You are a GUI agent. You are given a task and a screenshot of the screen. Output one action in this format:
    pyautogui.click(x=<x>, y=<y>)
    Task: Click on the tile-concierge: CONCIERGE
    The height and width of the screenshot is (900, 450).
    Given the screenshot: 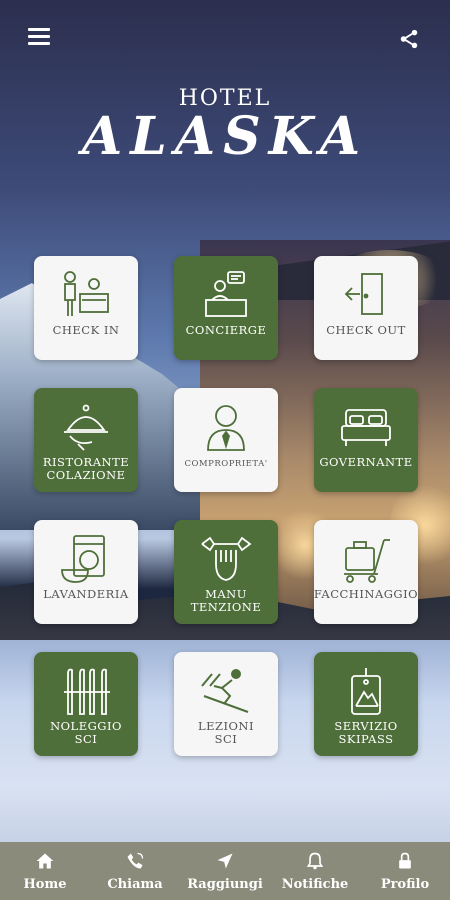 What is the action you would take?
    pyautogui.click(x=226, y=308)
    